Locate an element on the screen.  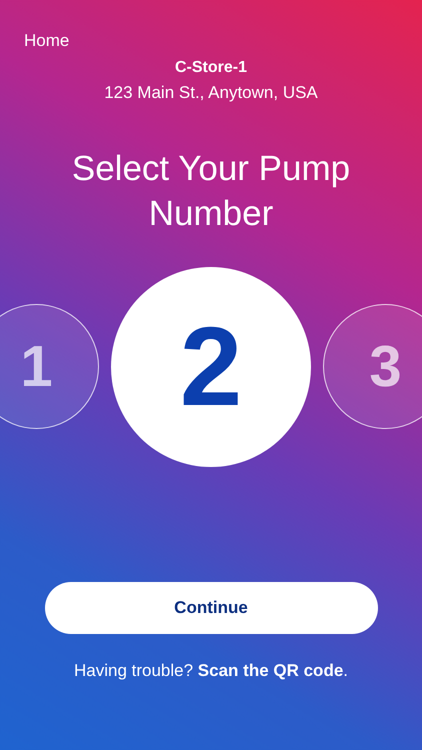
pump-option: 3 is located at coordinates (372, 366).